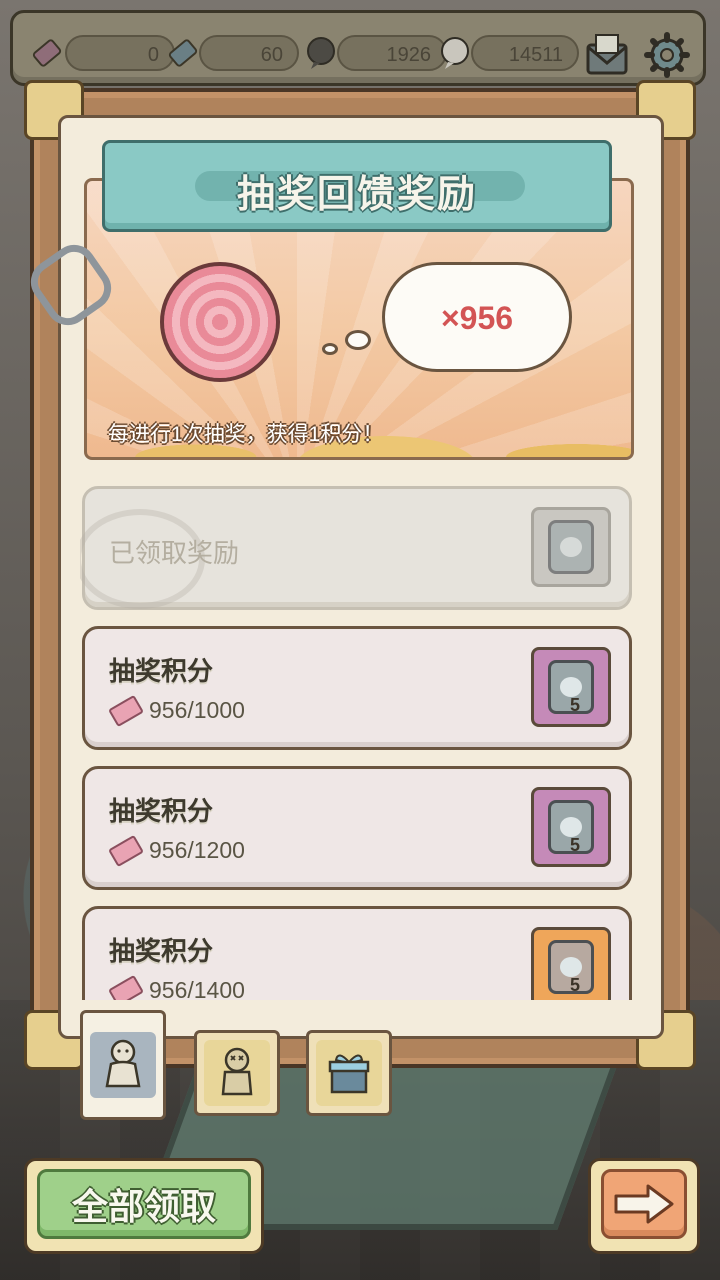 The height and width of the screenshot is (1280, 720). I want to click on progress-text: 956/1000, so click(197, 710).